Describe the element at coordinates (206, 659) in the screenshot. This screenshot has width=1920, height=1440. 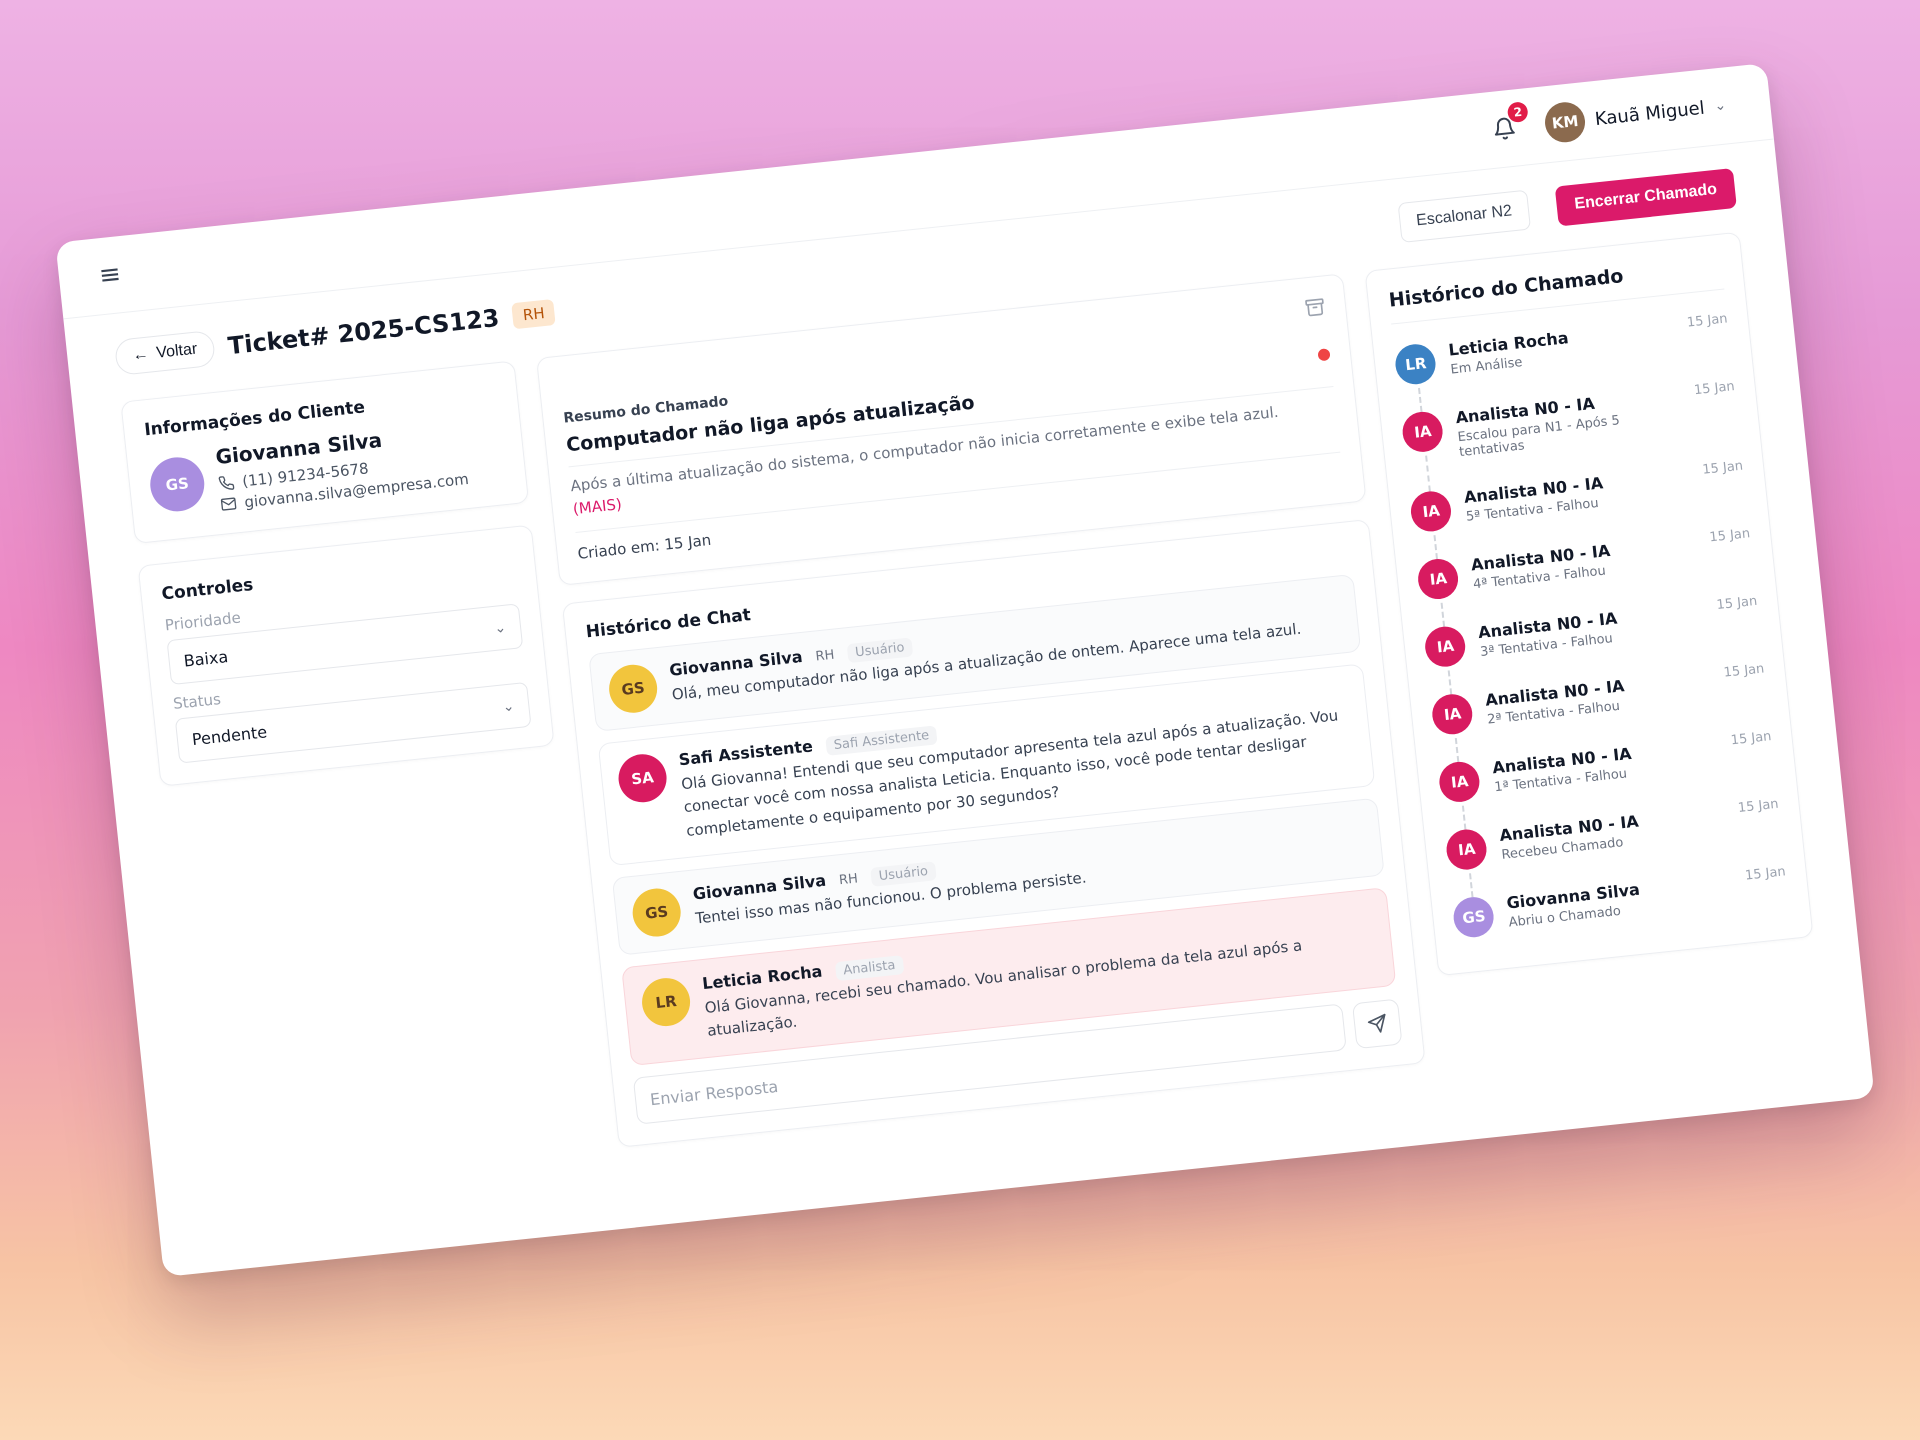
I see `priority-value: Baixa` at that location.